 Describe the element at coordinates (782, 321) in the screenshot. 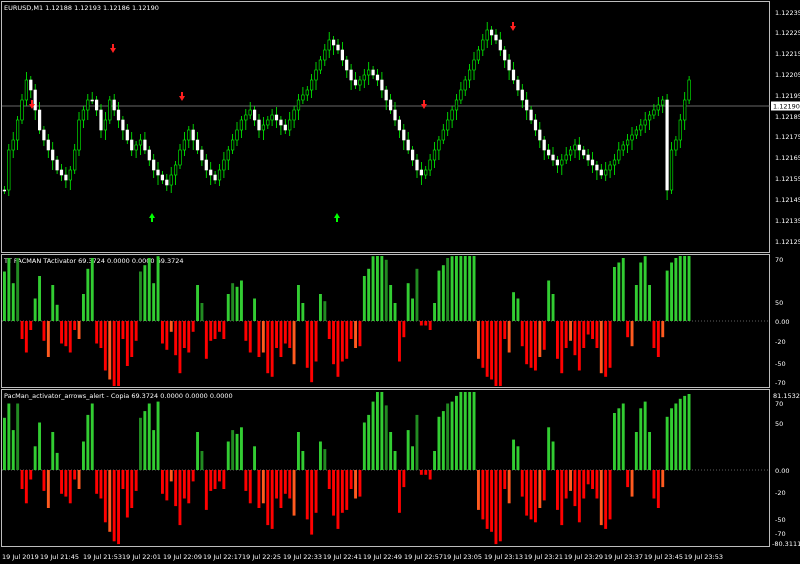

I see `indicator-1-axis: 70 50 0.00 -20 -50 -70` at that location.